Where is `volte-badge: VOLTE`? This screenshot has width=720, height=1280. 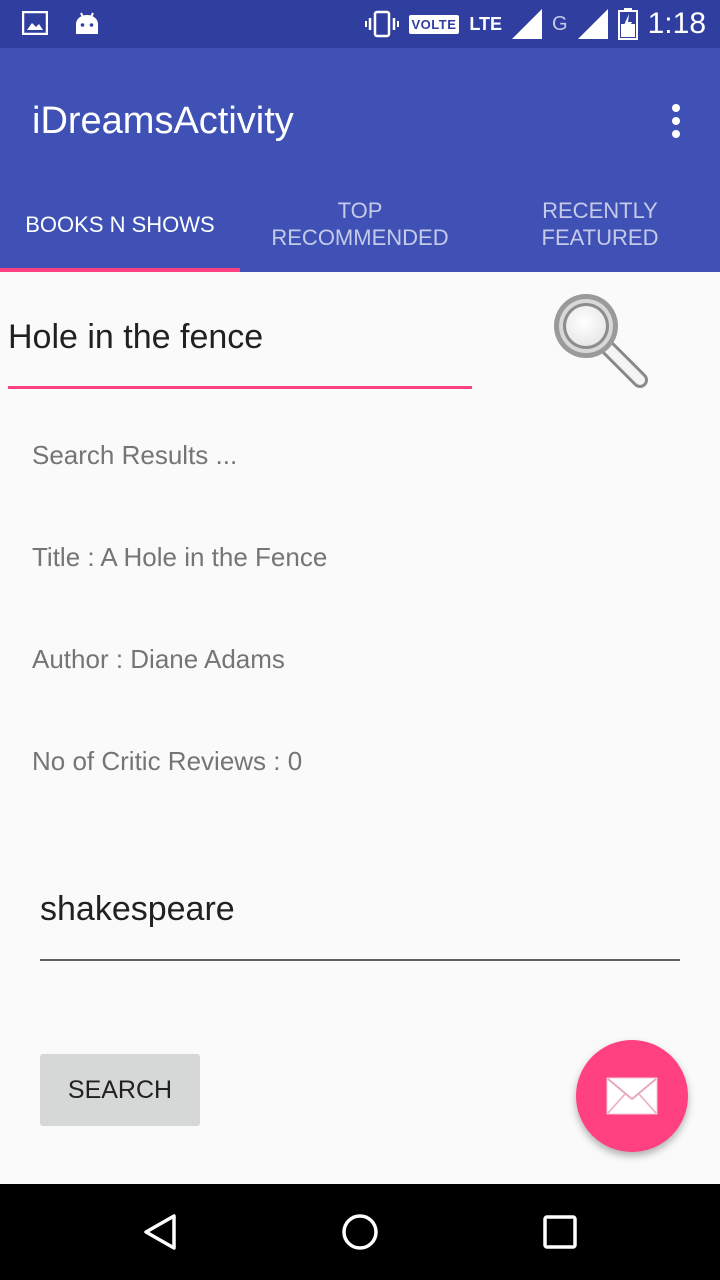
volte-badge: VOLTE is located at coordinates (434, 24).